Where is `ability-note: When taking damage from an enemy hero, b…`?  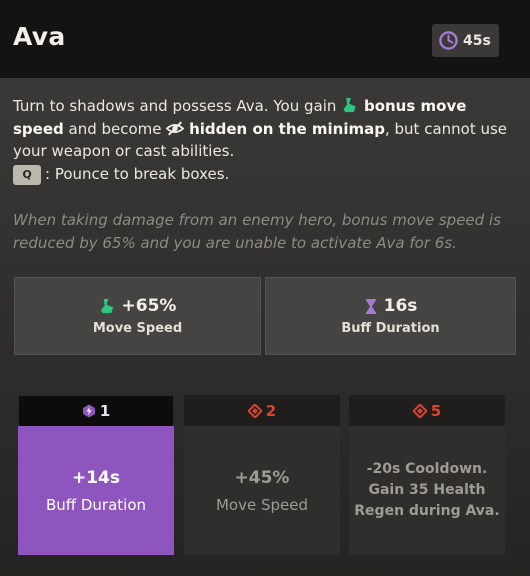 ability-note: When taking damage from an enemy hero, b… is located at coordinates (257, 231).